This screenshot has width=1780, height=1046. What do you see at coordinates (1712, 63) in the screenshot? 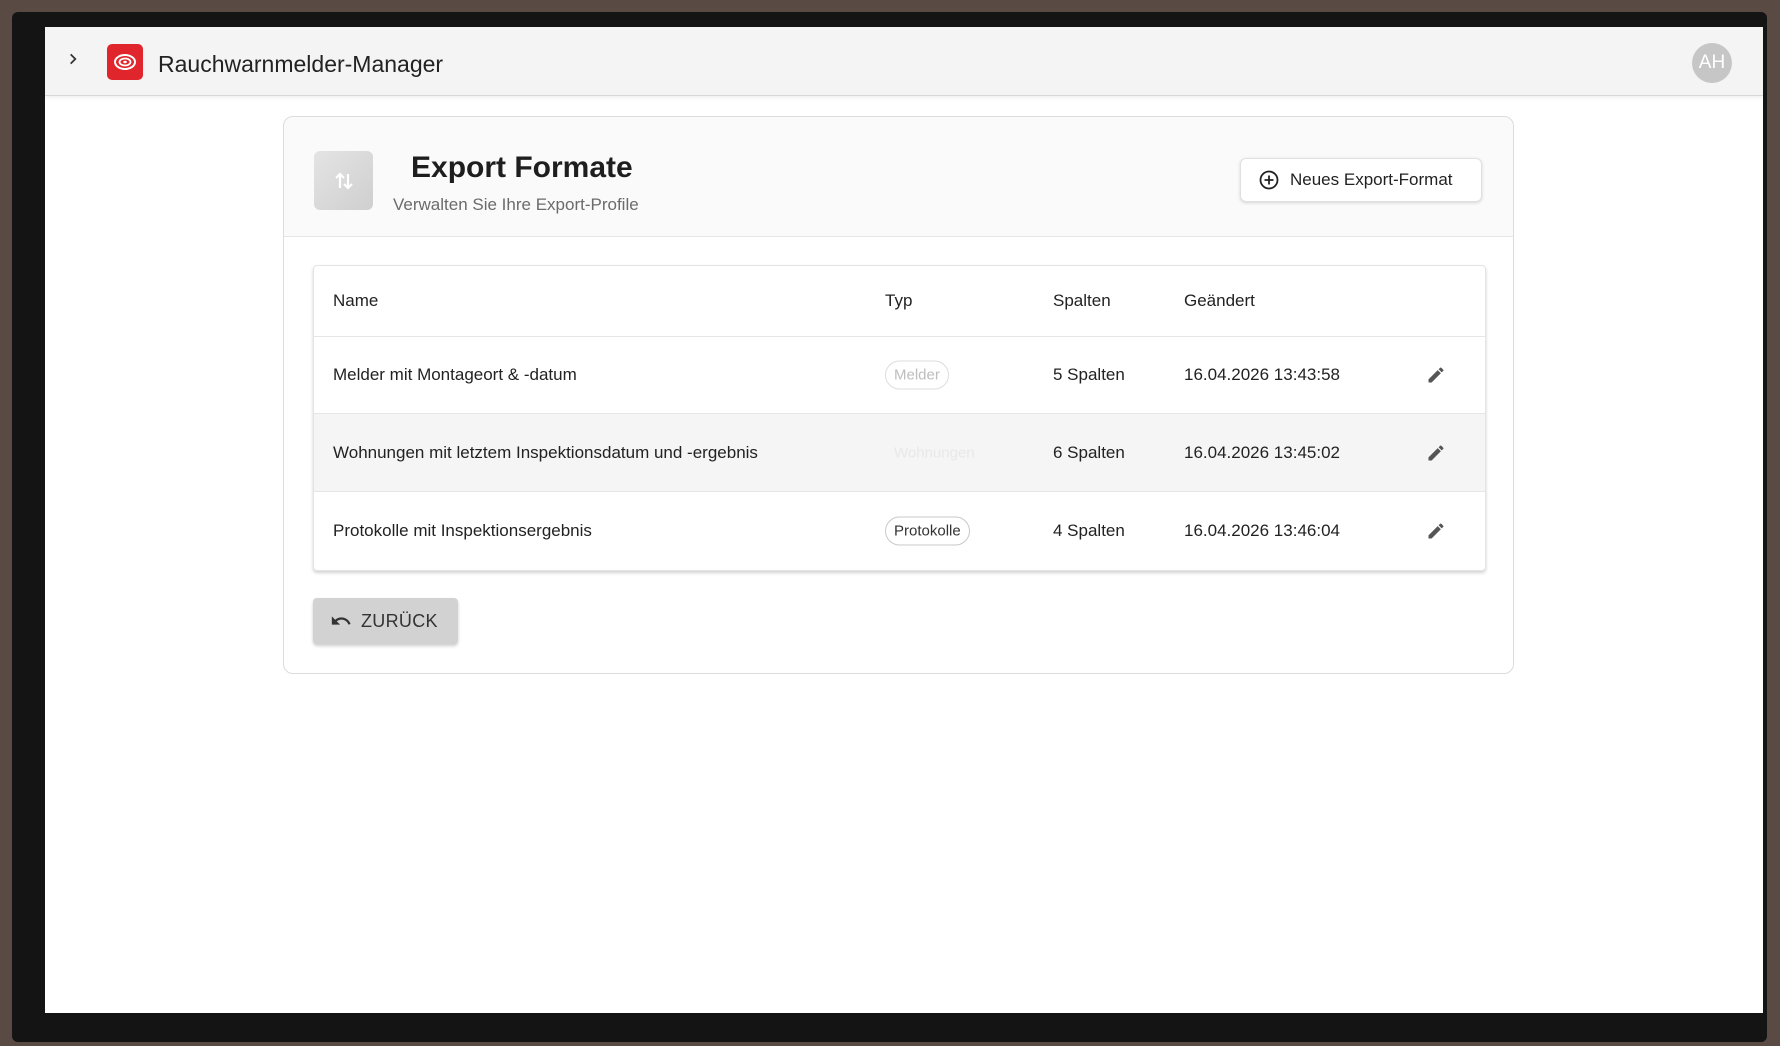
I see `user-avatar: AH` at bounding box center [1712, 63].